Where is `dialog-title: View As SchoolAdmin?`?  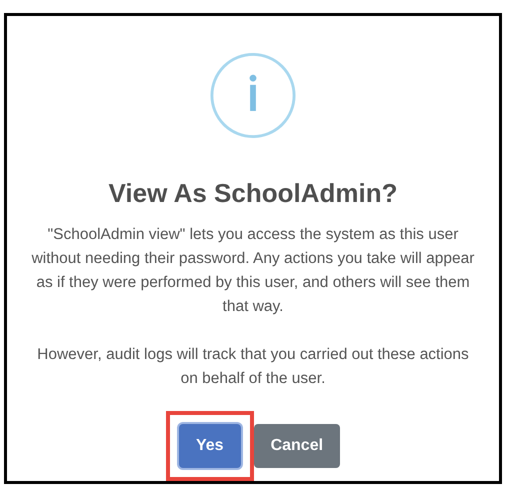
dialog-title: View As SchoolAdmin? is located at coordinates (253, 193).